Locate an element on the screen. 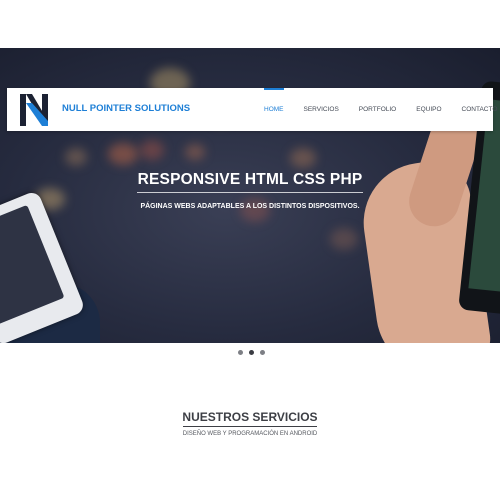 The height and width of the screenshot is (500, 500). carousel-dots is located at coordinates (254, 352).